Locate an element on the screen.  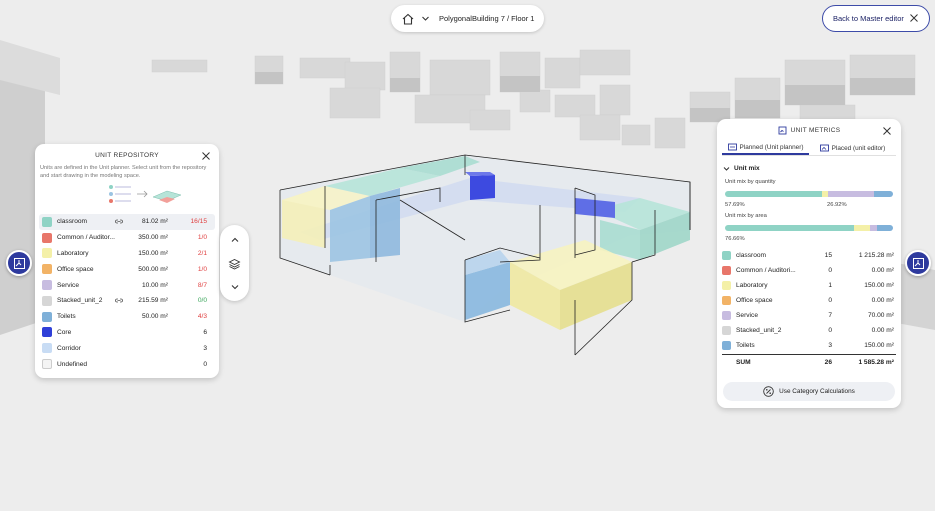
area-bar-label: Unit mix by area is located at coordinates (746, 216).